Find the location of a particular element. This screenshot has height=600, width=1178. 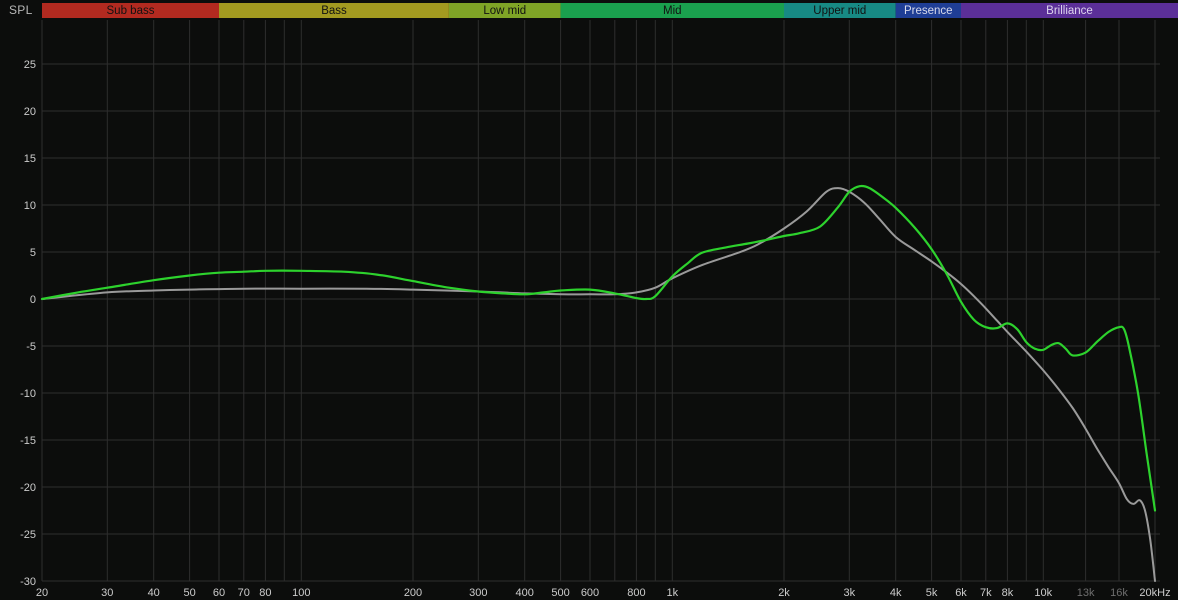

band-label-sub-bass: Sub bass is located at coordinates (131, 11).